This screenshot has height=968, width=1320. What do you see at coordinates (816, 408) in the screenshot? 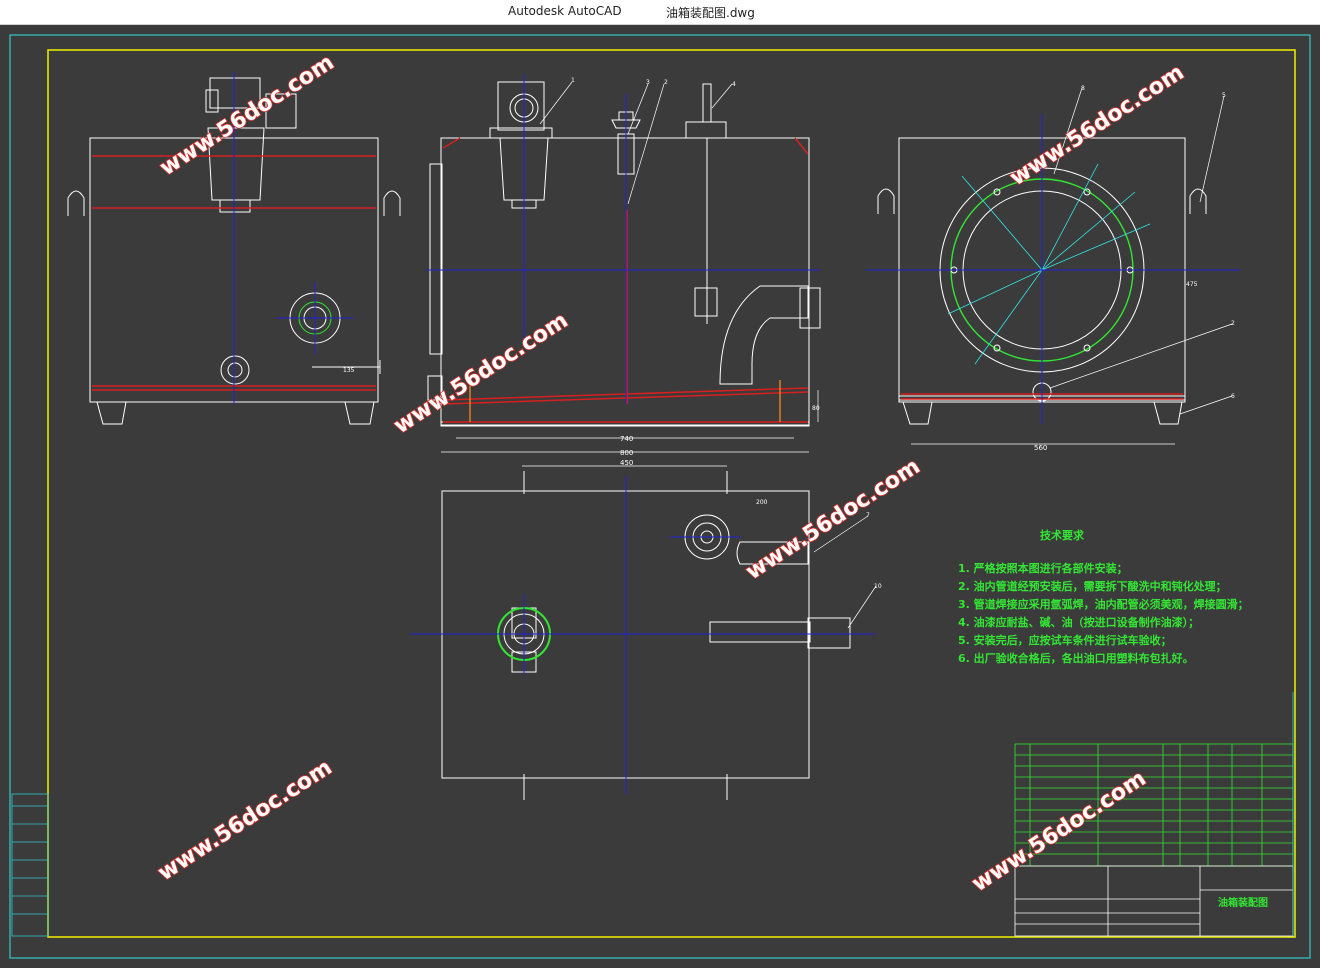
I see `dim-80: 80` at bounding box center [816, 408].